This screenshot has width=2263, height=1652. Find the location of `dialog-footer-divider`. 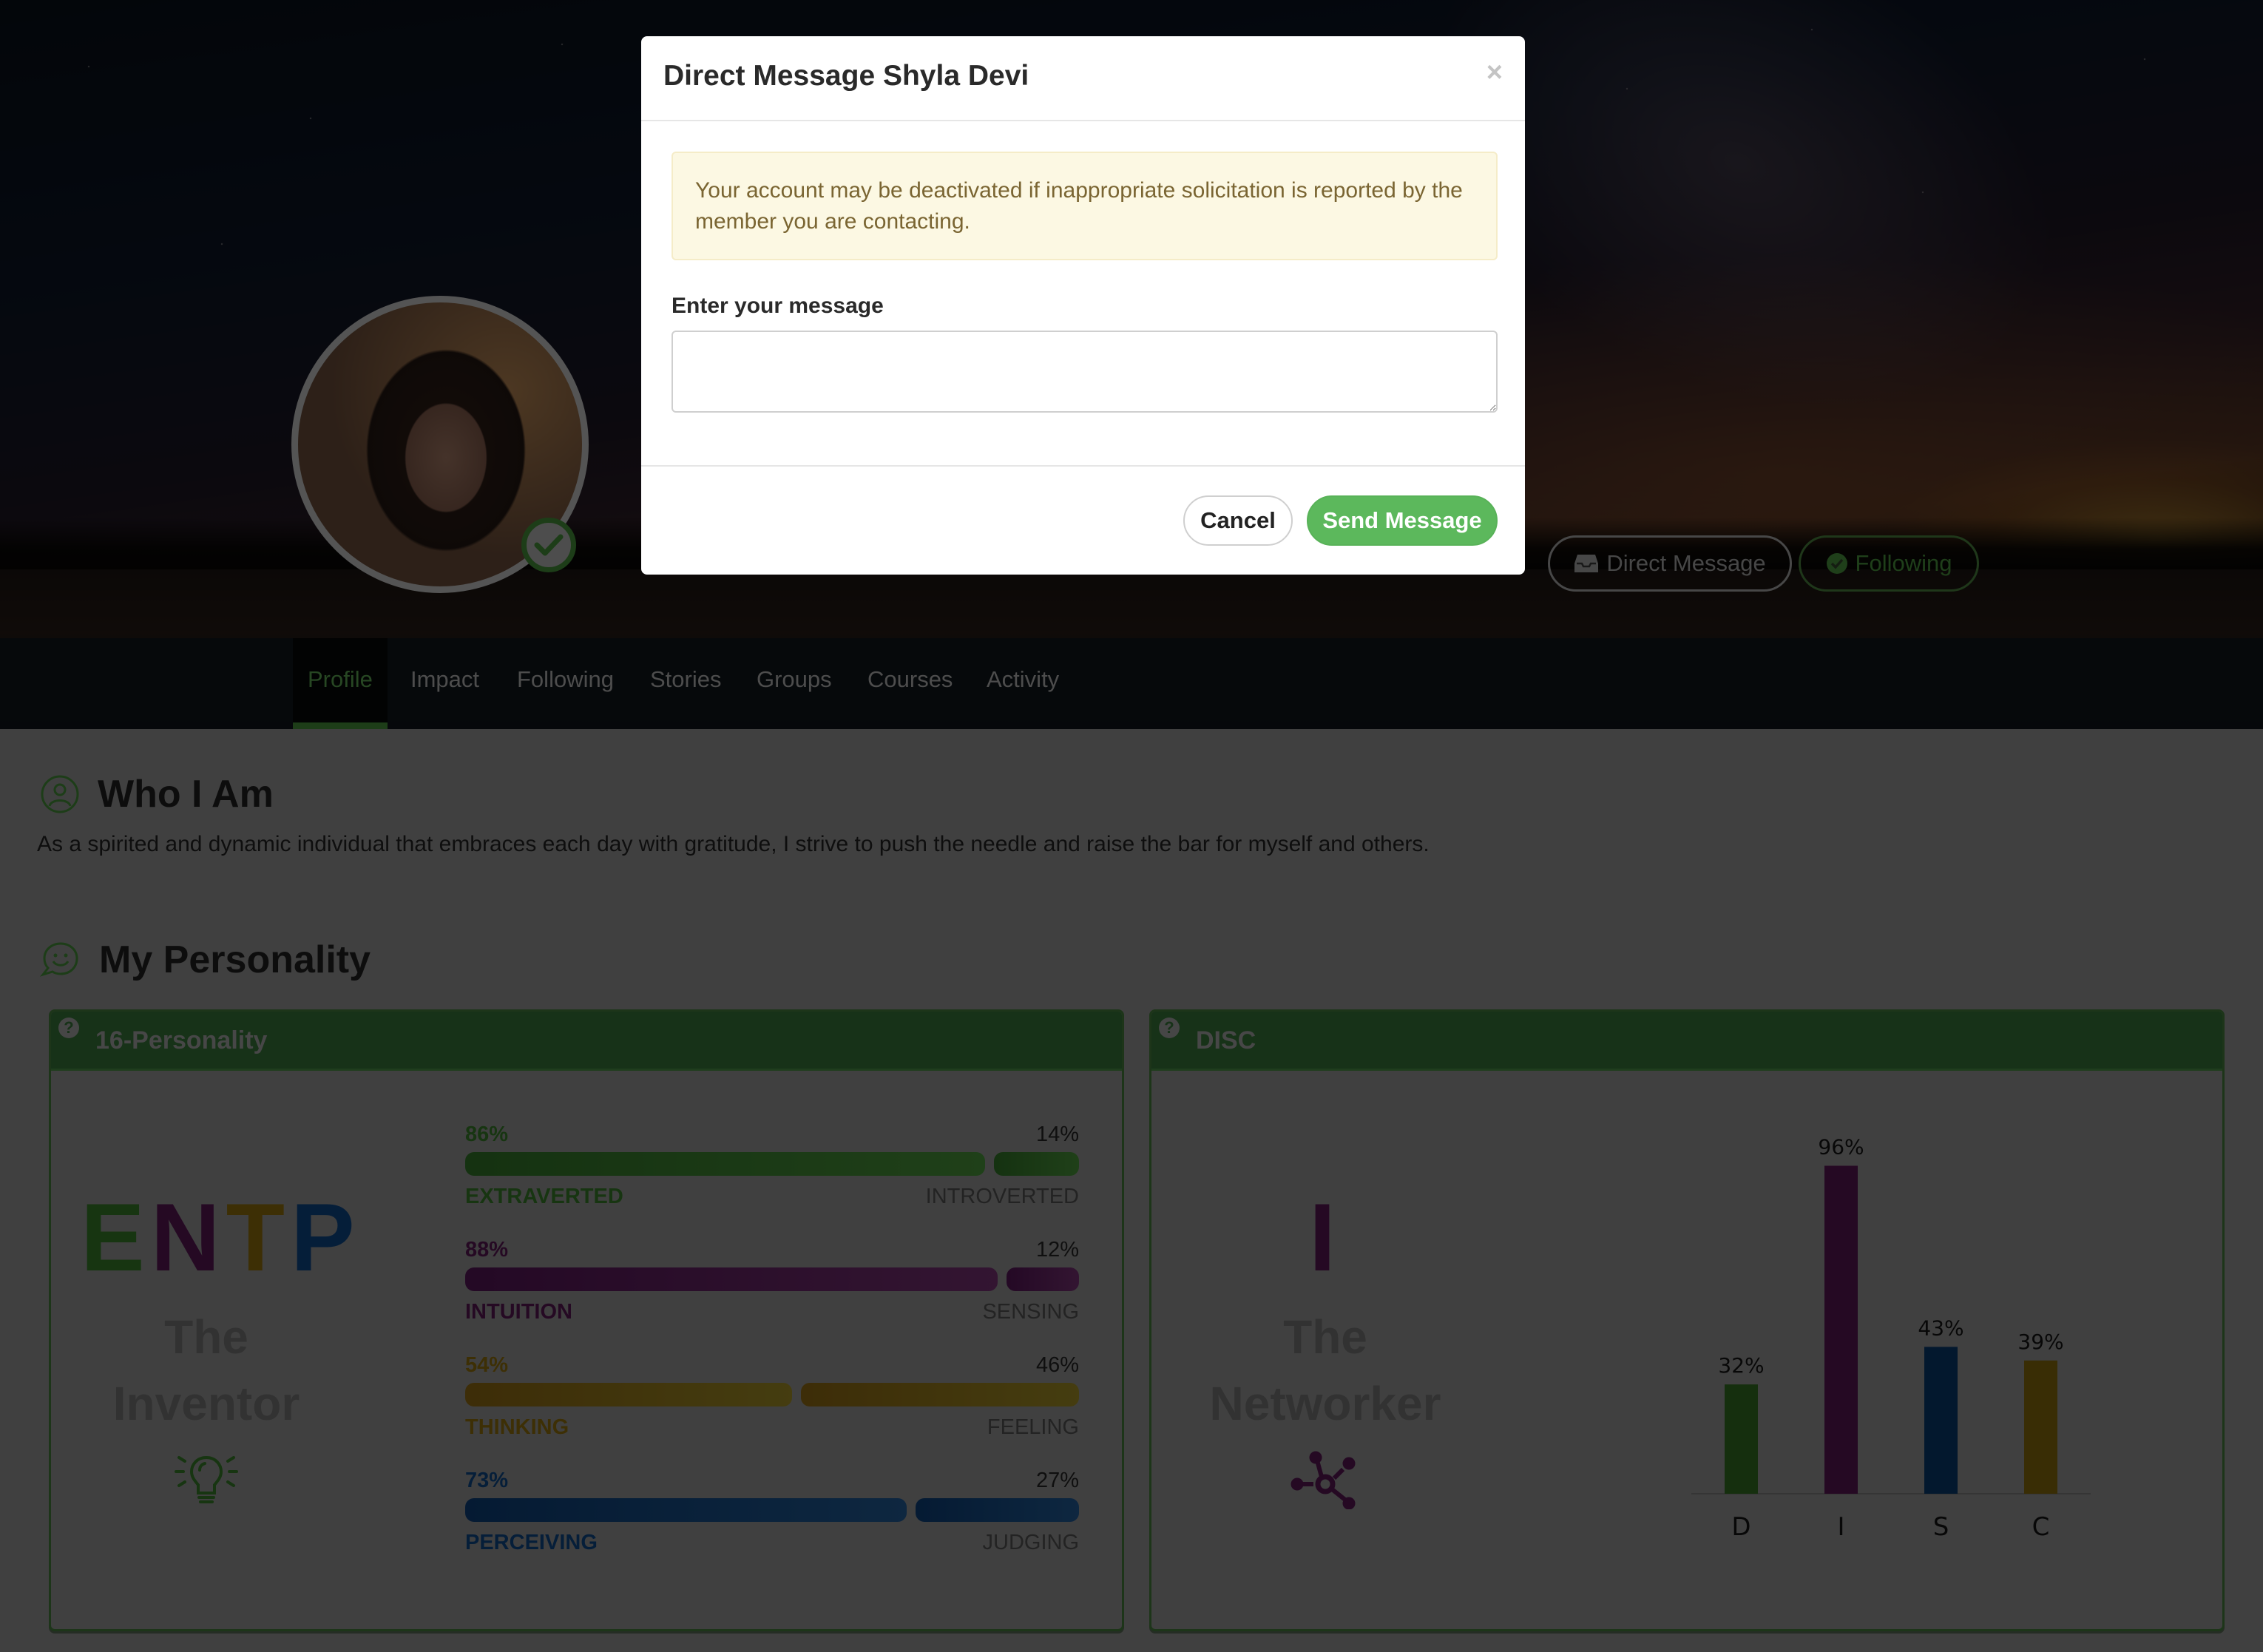

dialog-footer-divider is located at coordinates (1083, 466).